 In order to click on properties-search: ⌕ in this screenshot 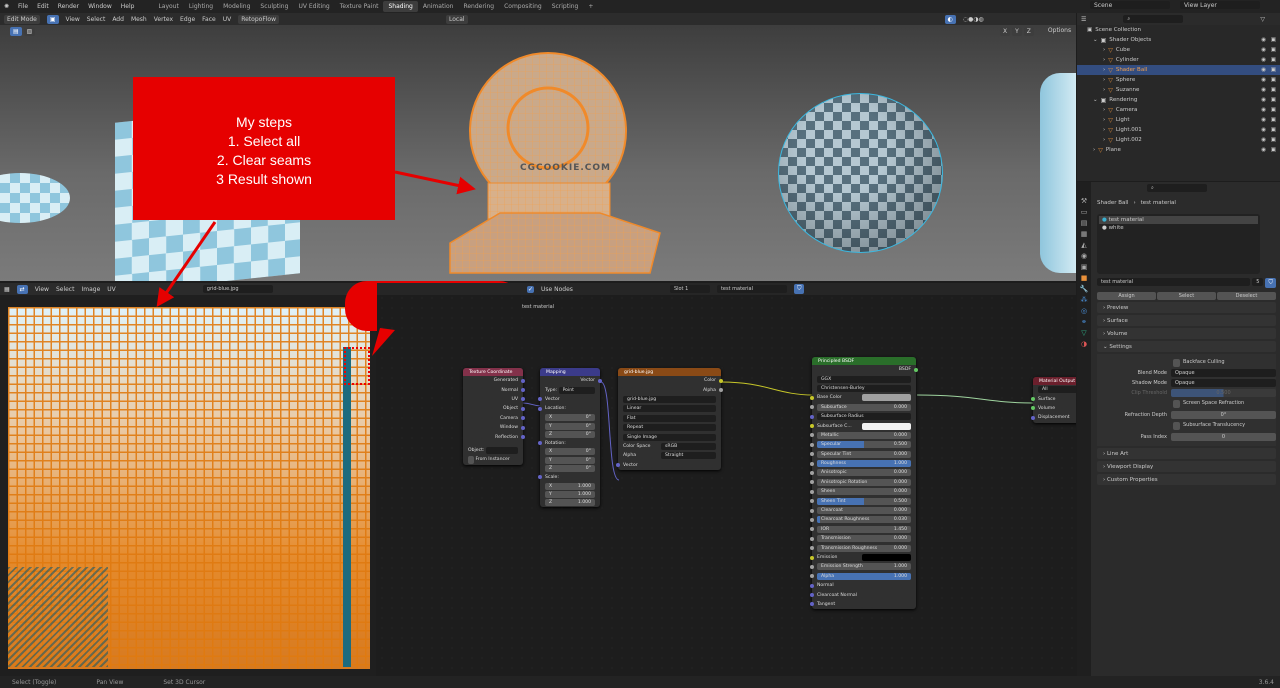, I will do `click(1177, 188)`.